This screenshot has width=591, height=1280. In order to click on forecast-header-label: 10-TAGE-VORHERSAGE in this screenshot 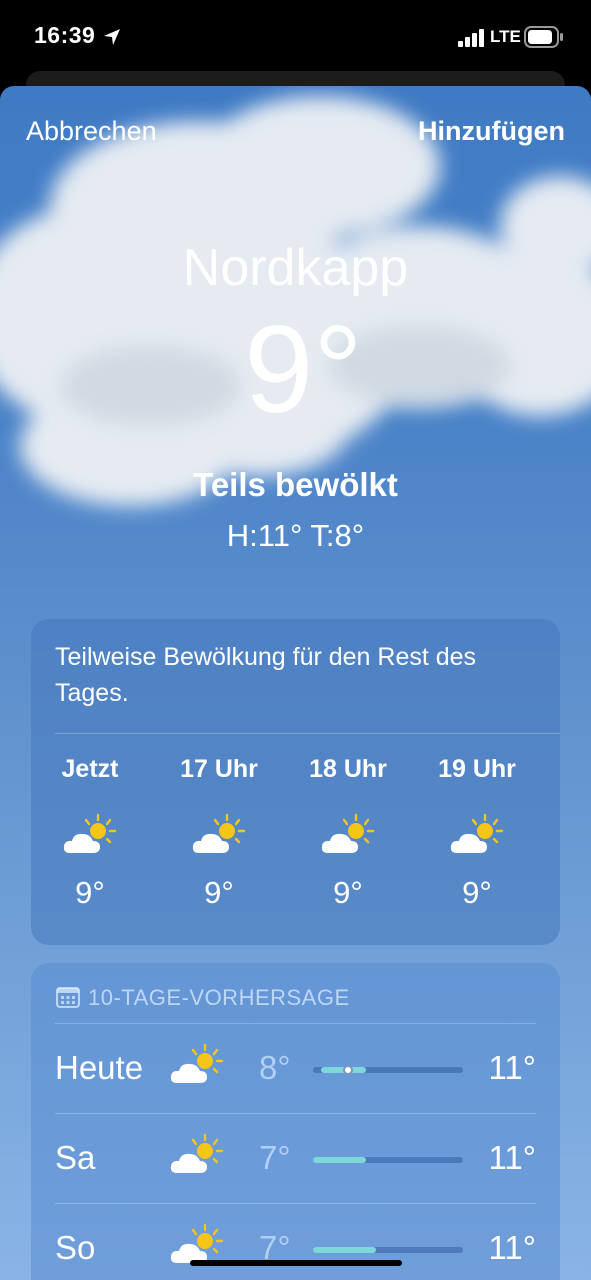, I will do `click(219, 997)`.